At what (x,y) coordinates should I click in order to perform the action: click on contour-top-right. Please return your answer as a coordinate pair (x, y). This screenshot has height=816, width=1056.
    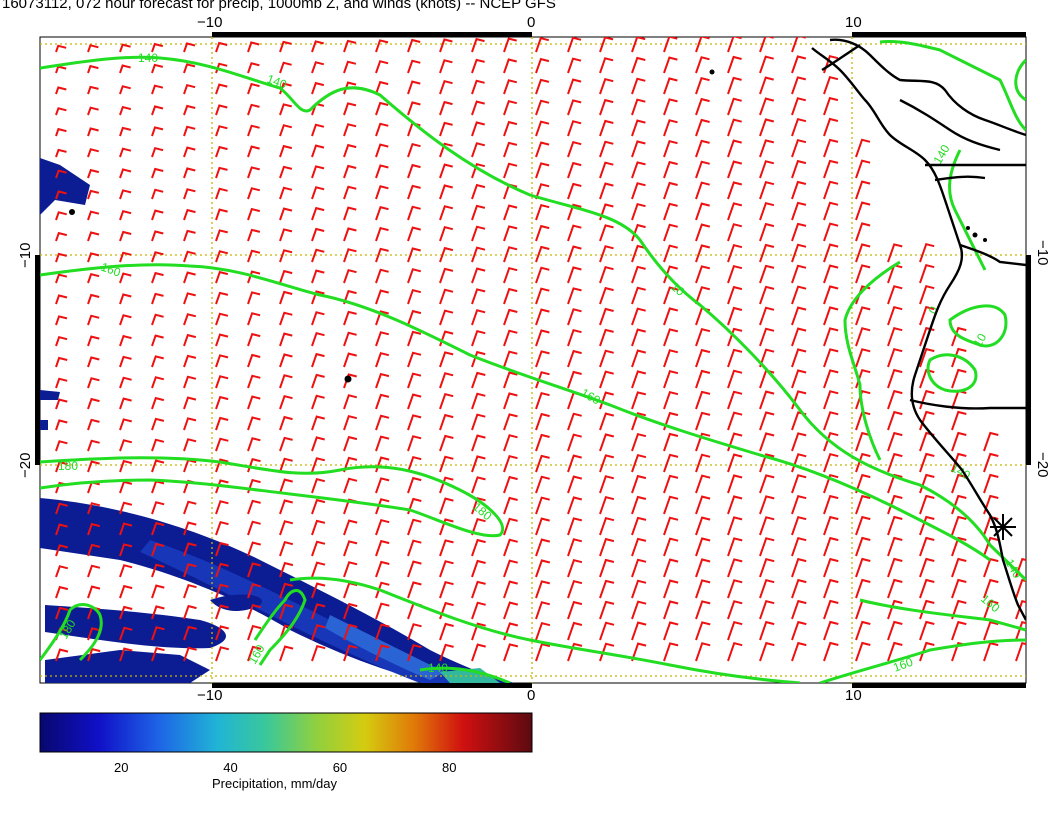
    Looking at the image, I should click on (1020, 80).